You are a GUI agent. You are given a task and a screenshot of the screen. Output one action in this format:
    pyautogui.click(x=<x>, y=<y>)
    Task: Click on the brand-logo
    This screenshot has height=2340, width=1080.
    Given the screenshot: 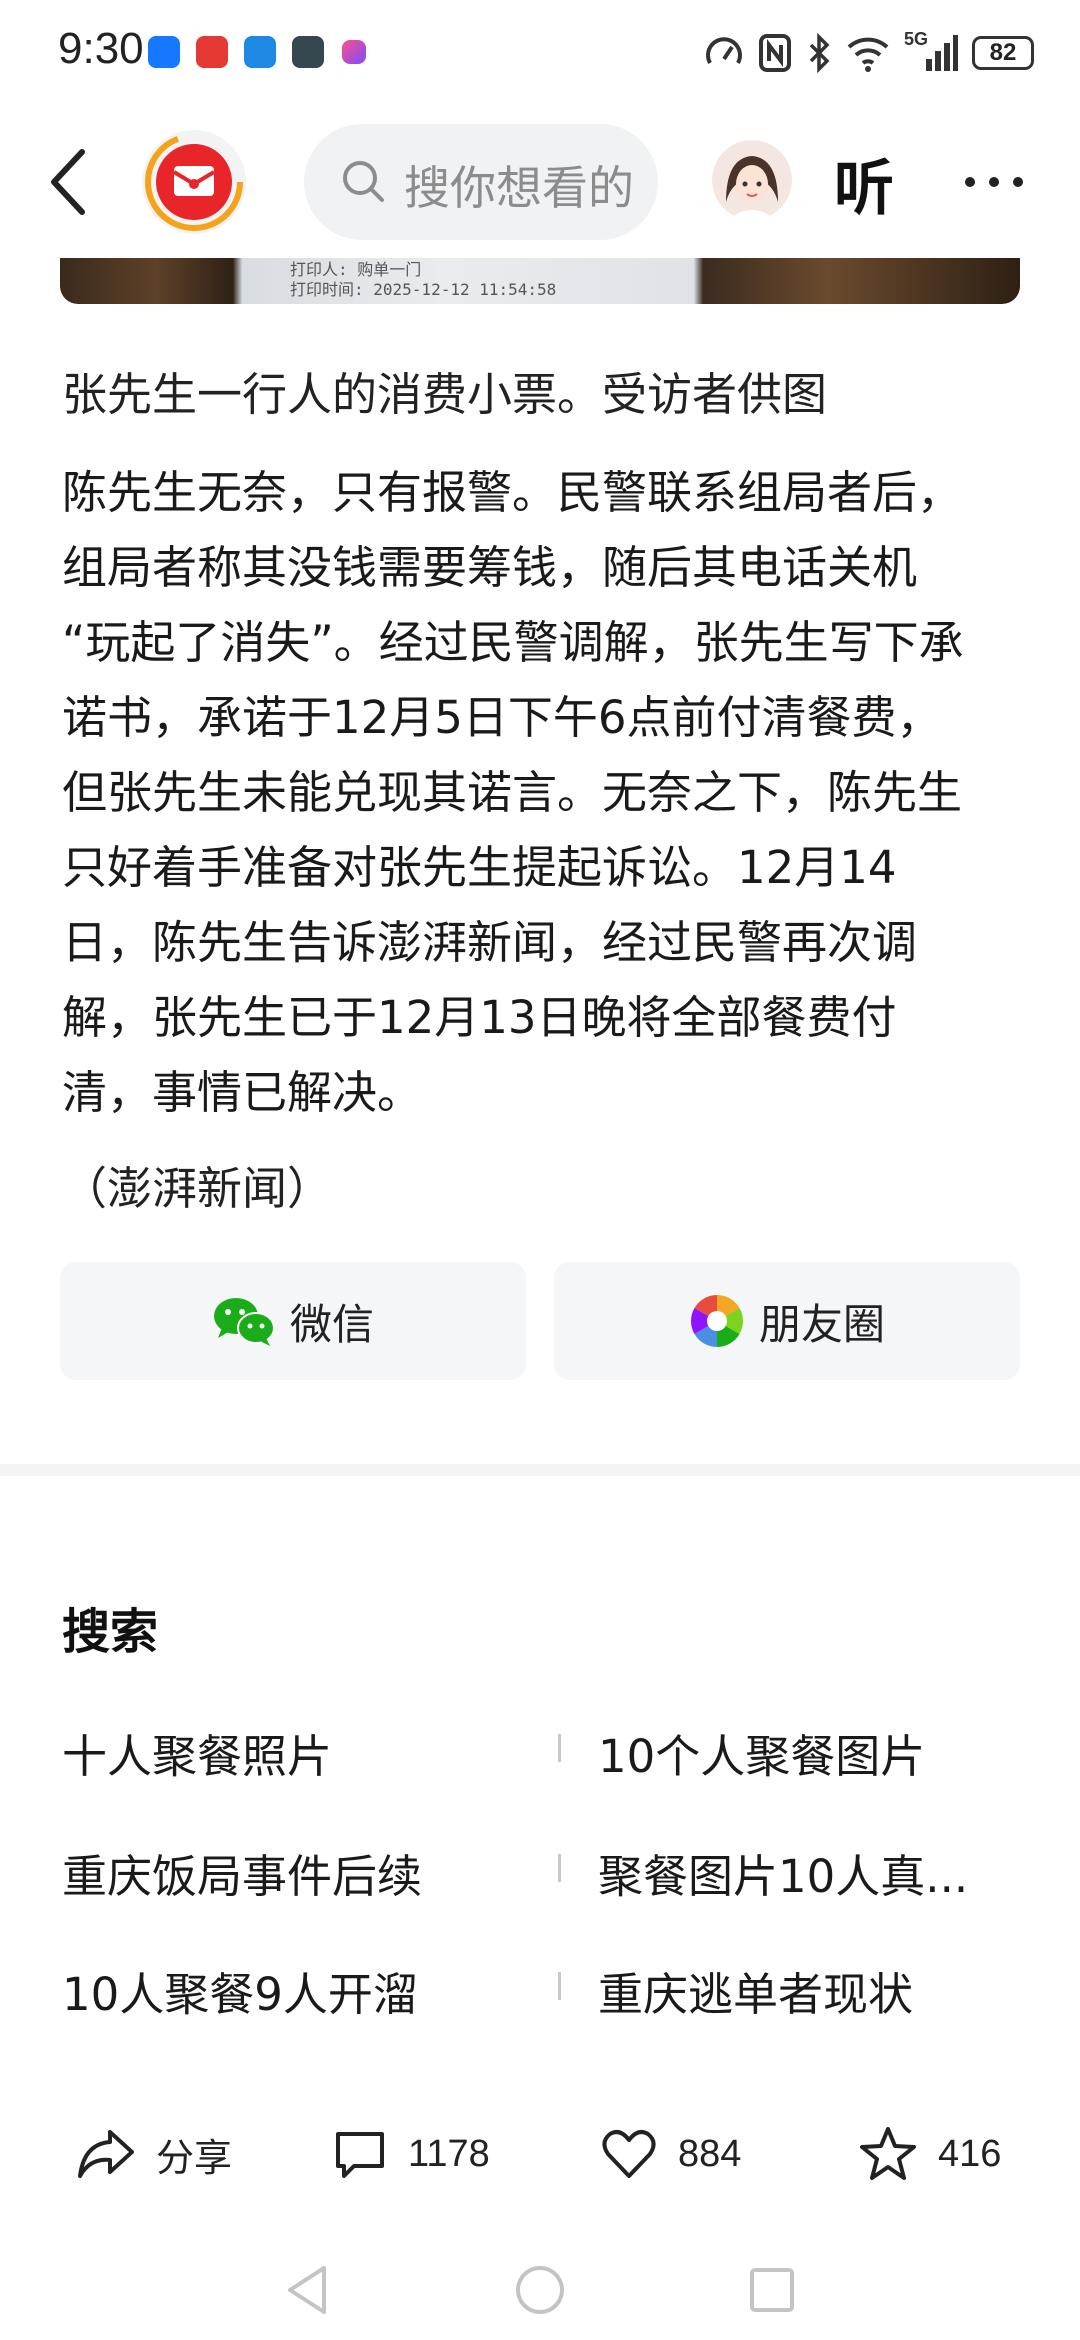 What is the action you would take?
    pyautogui.click(x=194, y=182)
    